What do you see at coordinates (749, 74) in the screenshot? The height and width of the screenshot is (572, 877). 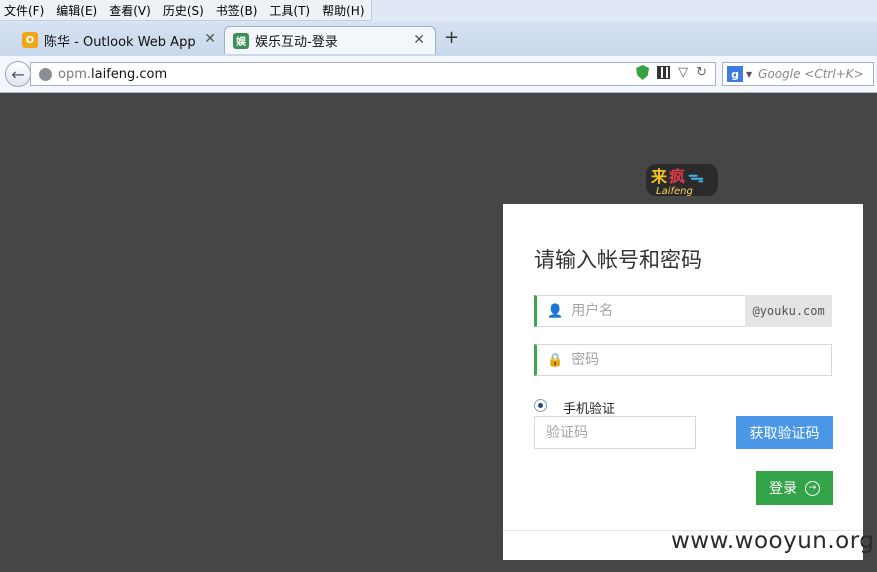 I see `chevron-down-icon: ▼` at bounding box center [749, 74].